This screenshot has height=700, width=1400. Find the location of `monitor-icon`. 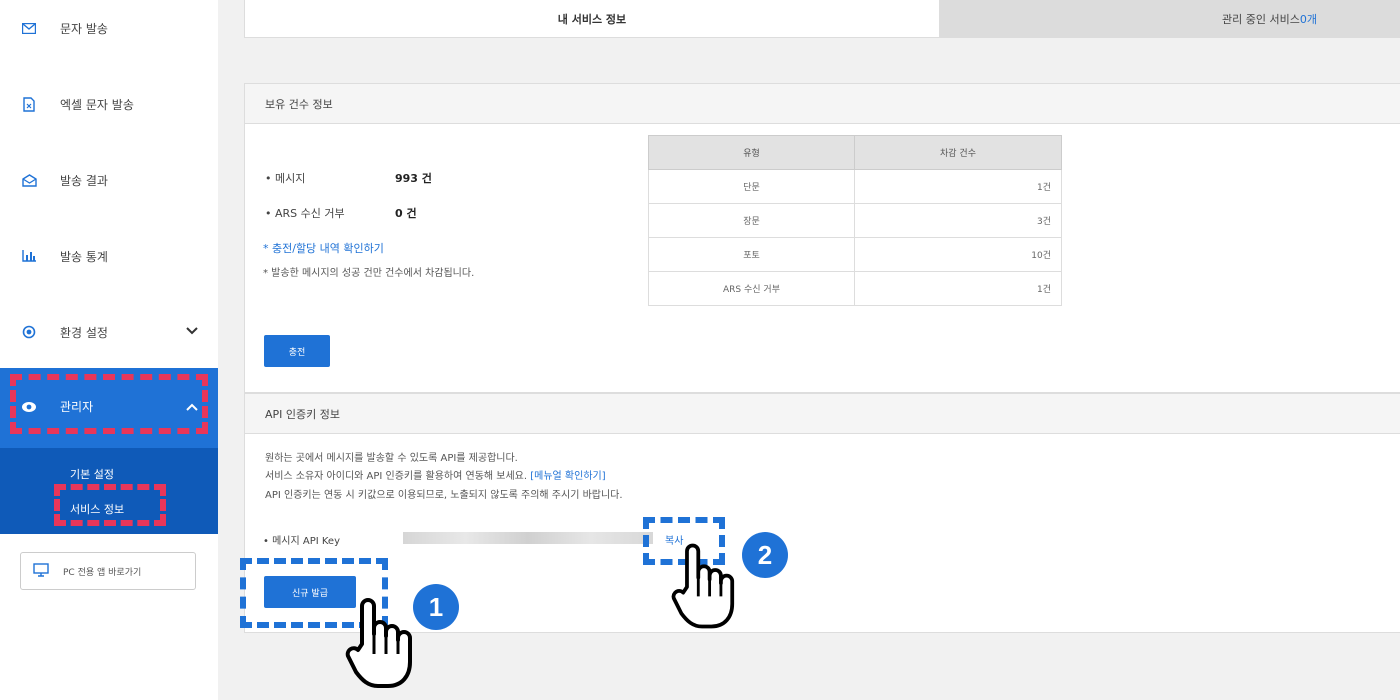

monitor-icon is located at coordinates (41, 571).